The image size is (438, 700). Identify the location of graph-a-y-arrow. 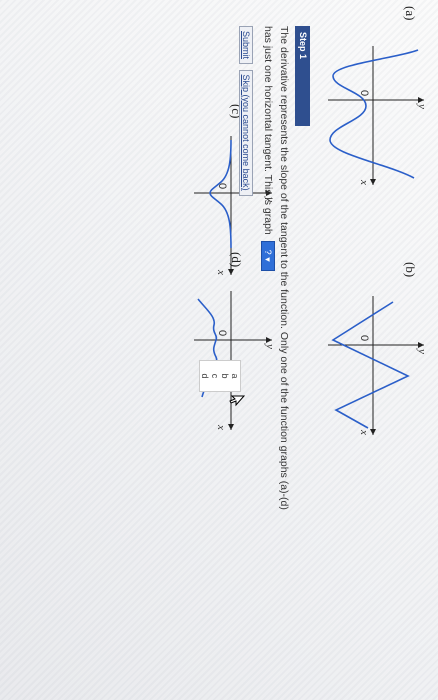
(421, 100).